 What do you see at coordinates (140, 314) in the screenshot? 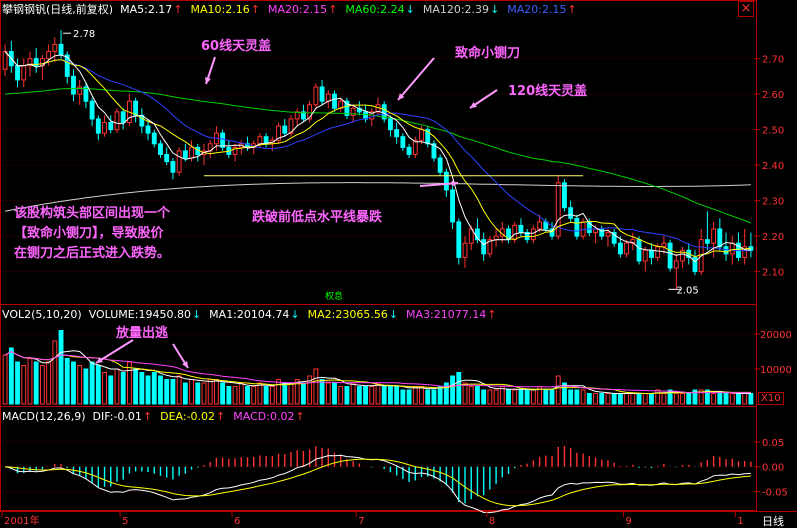
I see `indicator-readout: VOLUME:19450.80` at bounding box center [140, 314].